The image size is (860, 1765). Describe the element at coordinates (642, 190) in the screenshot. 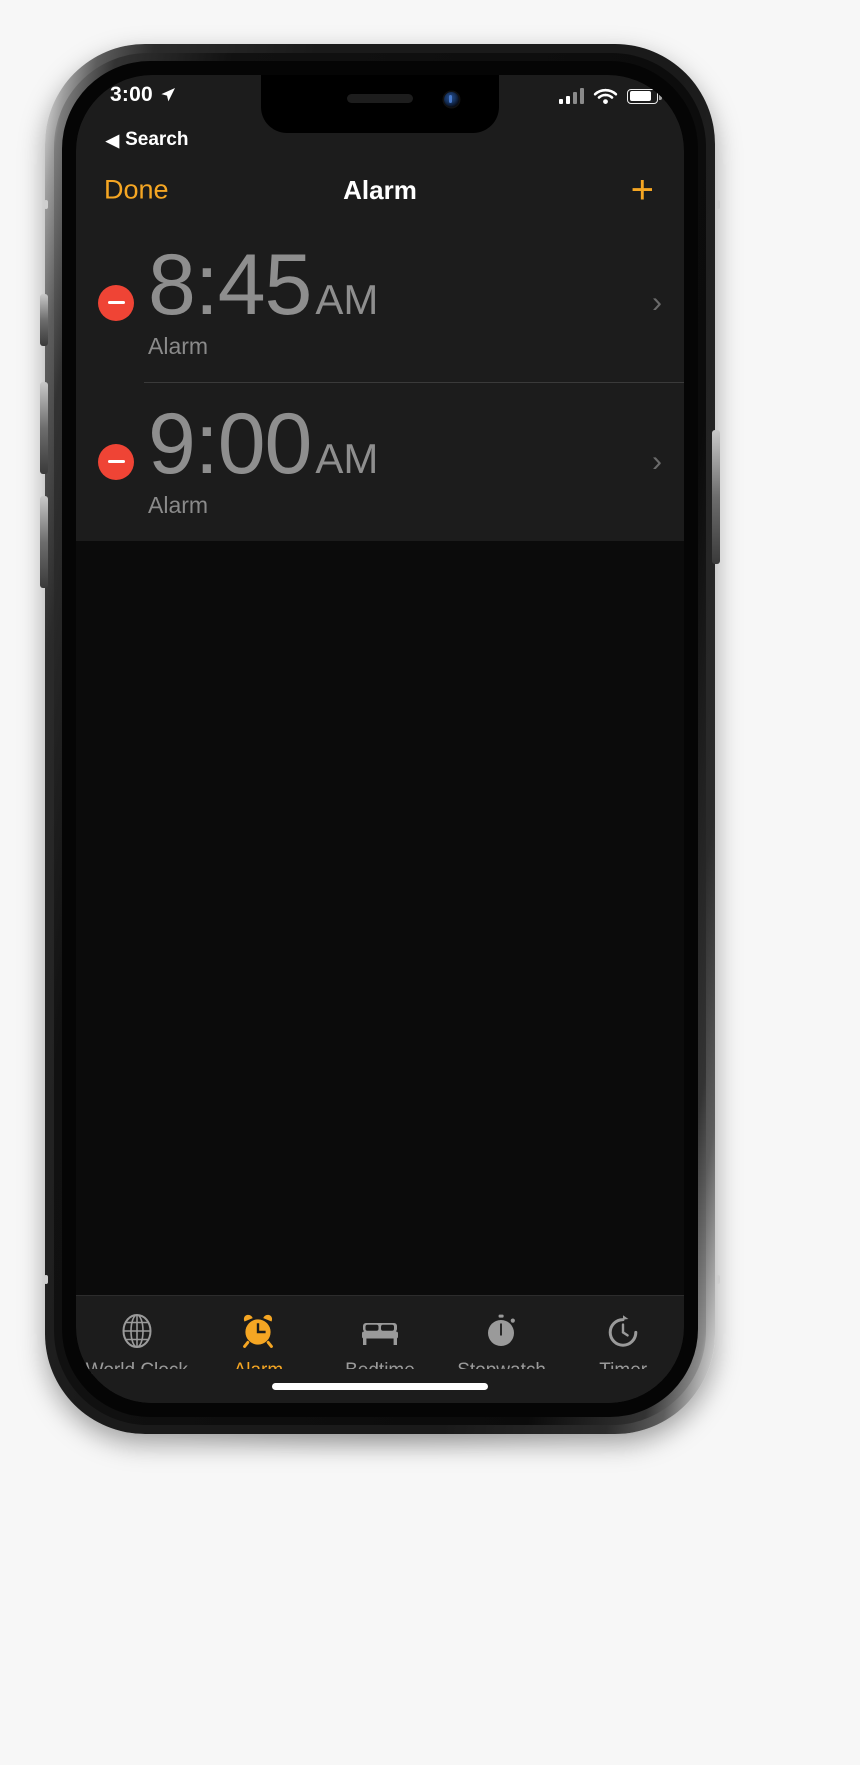

I see `add-alarm-button: +` at that location.